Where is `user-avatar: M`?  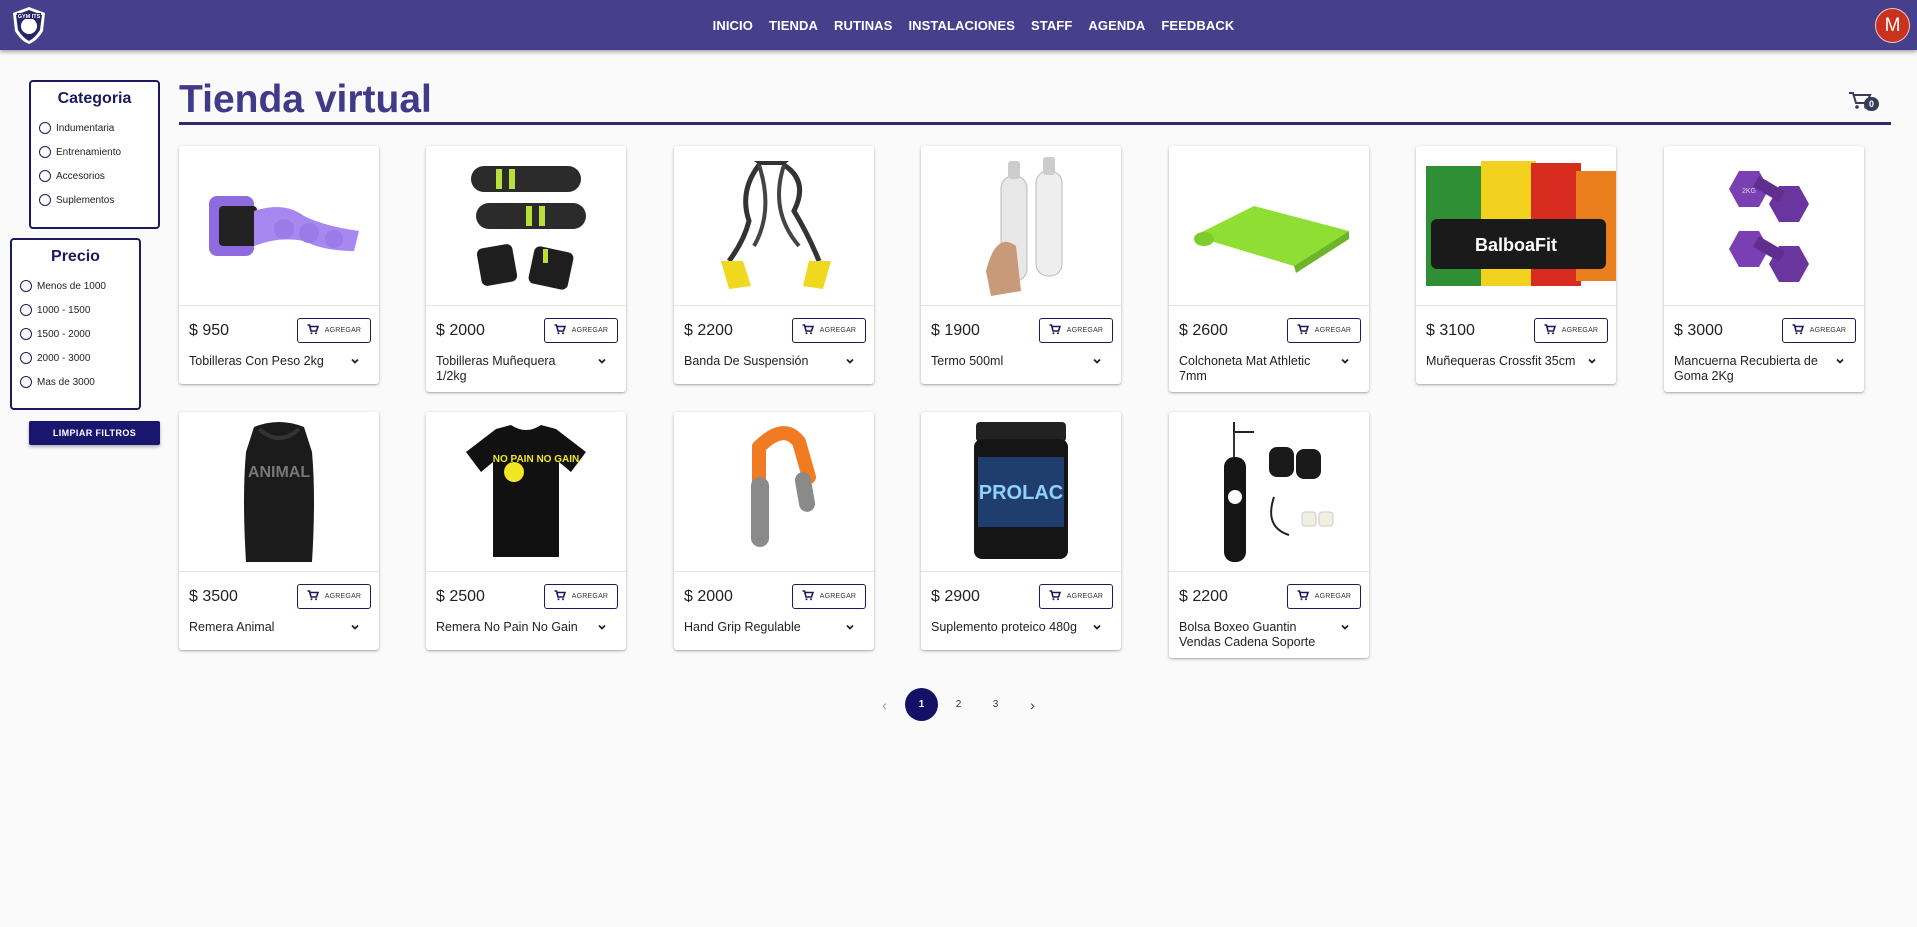 user-avatar: M is located at coordinates (1892, 25).